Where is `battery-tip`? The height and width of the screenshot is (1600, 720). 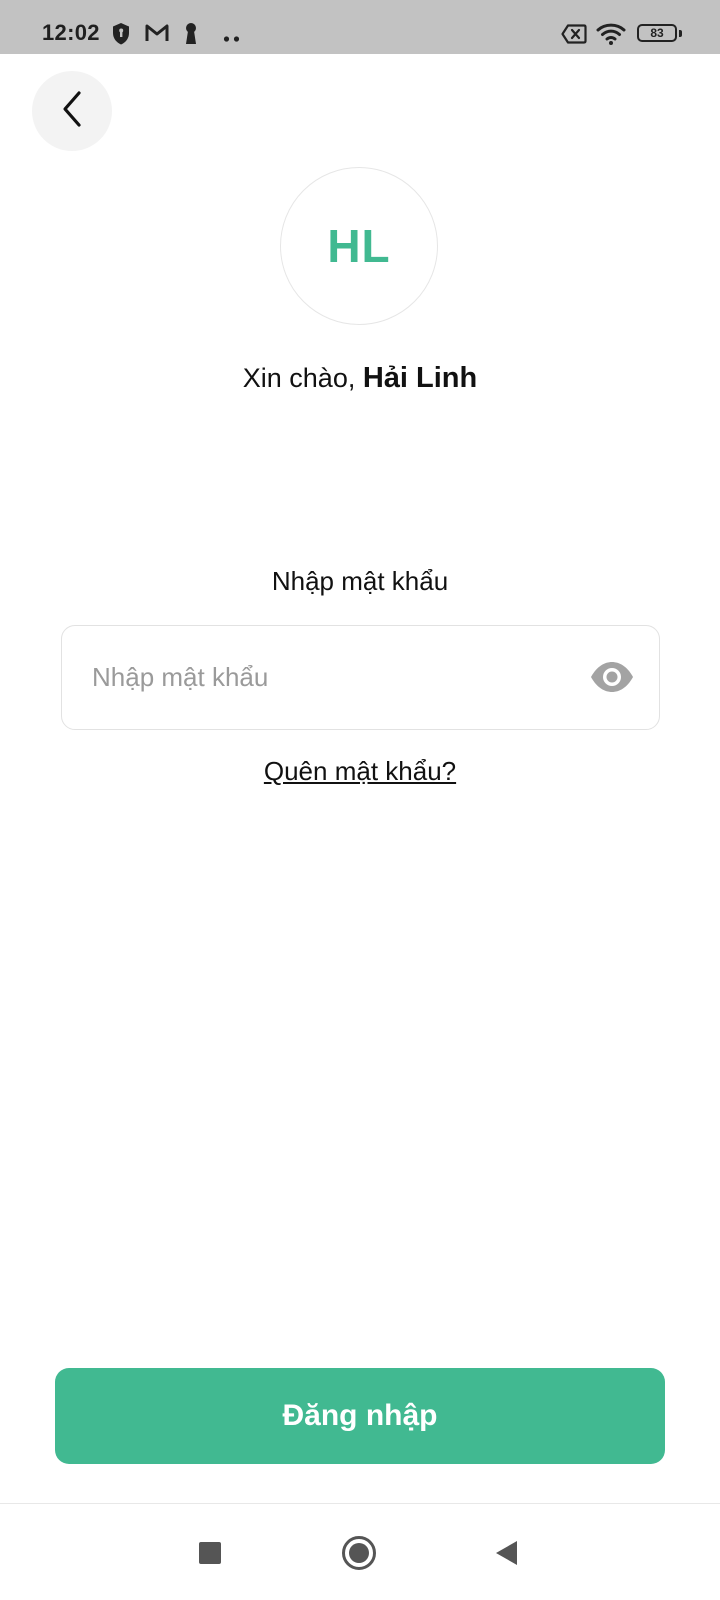 battery-tip is located at coordinates (680, 33).